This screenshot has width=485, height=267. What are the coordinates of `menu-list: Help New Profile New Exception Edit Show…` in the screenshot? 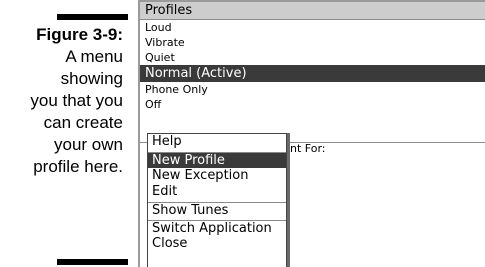 It's located at (217, 193).